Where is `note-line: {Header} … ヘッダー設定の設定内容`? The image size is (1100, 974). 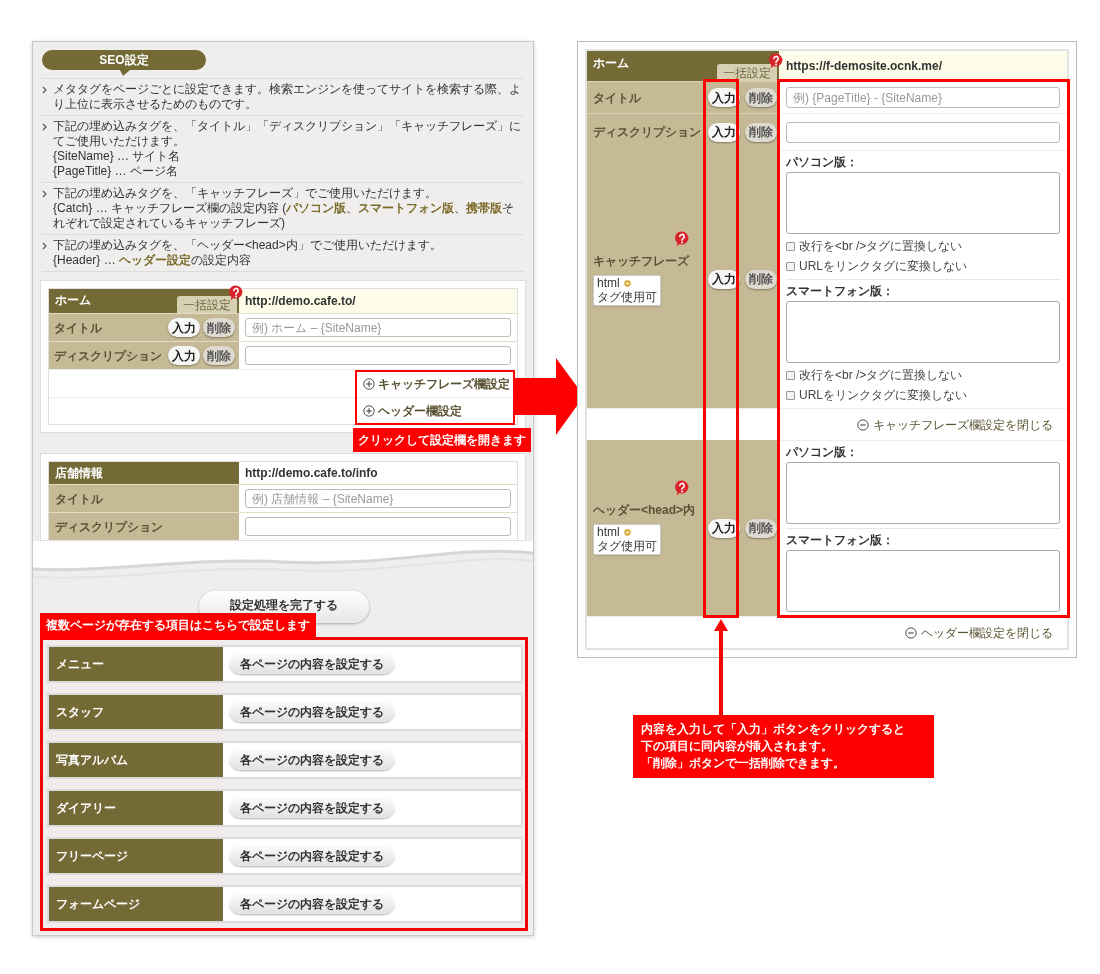
note-line: {Header} … ヘッダー設定の設定内容 is located at coordinates (153, 260).